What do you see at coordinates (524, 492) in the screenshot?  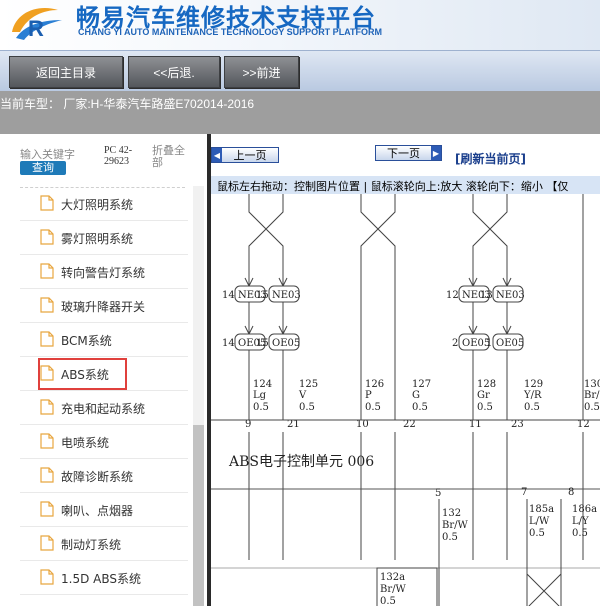 I see `pin-number: 7` at bounding box center [524, 492].